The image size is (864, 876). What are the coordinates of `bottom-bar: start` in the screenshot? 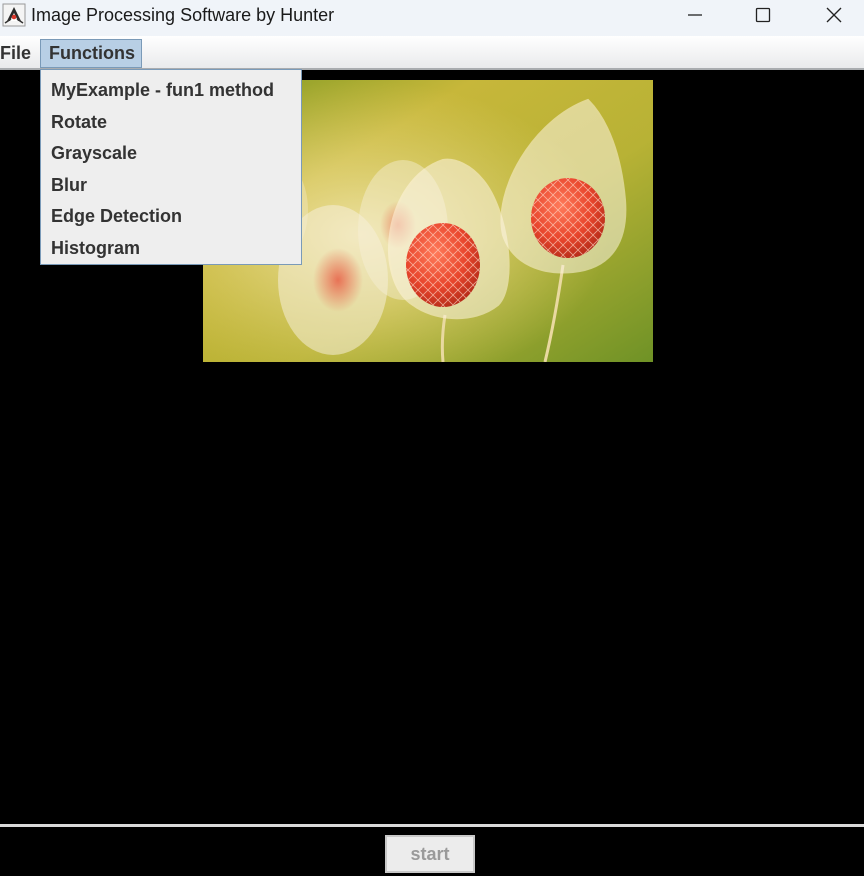 It's located at (432, 851).